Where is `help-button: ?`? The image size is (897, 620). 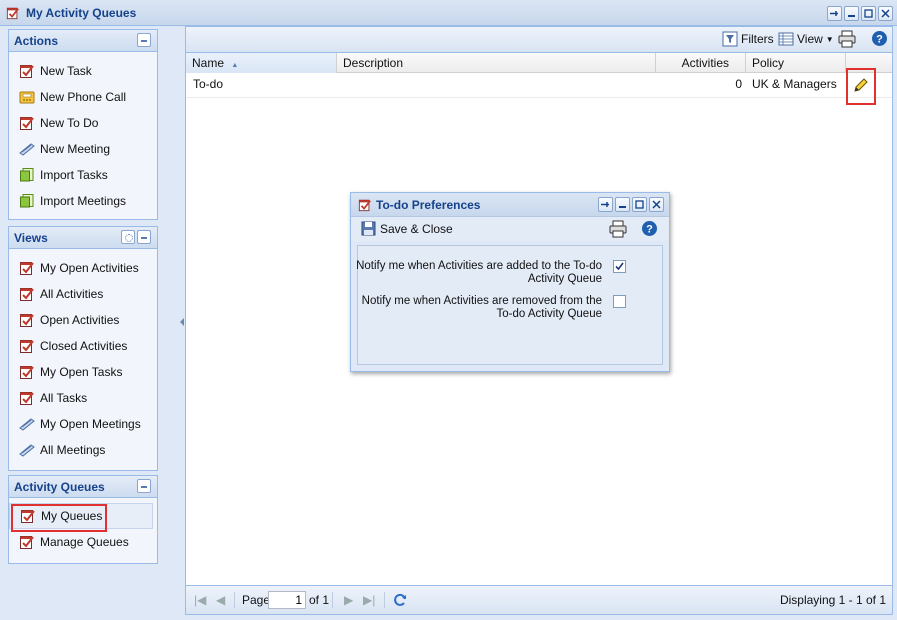
help-button: ? is located at coordinates (879, 38).